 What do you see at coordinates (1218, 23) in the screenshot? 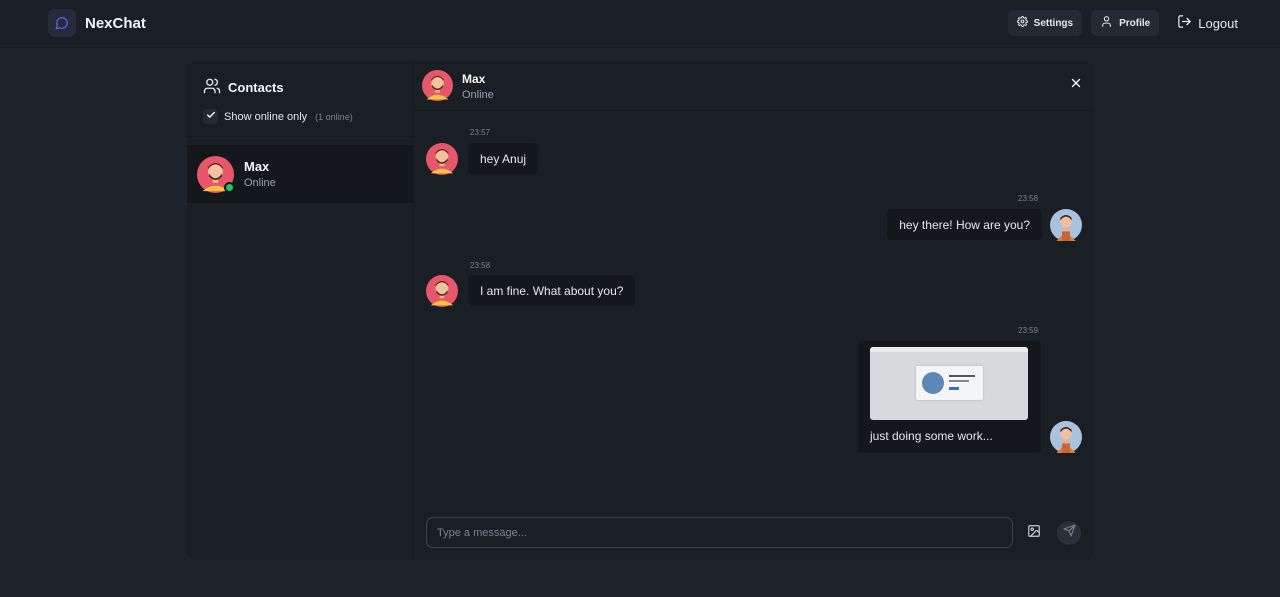
I see `logout-label: Logout` at bounding box center [1218, 23].